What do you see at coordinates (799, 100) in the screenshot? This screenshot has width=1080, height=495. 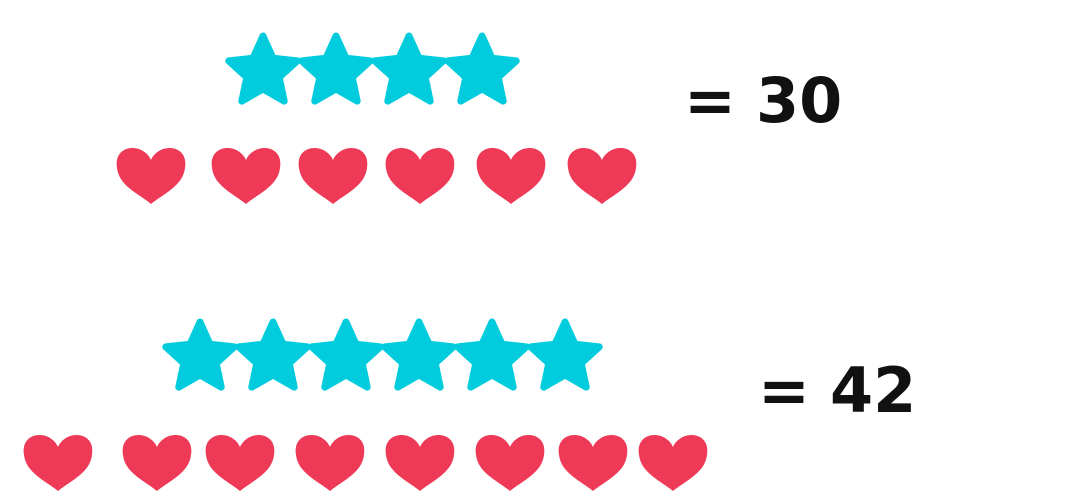 I see `result-value: 30` at bounding box center [799, 100].